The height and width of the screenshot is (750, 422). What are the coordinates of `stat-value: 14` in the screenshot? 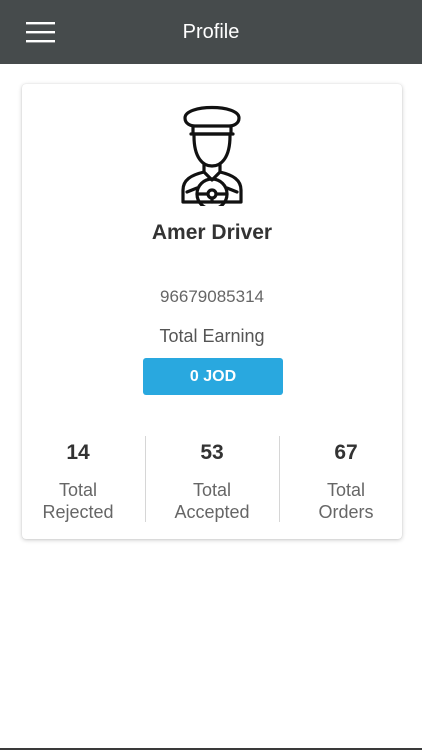 It's located at (78, 452).